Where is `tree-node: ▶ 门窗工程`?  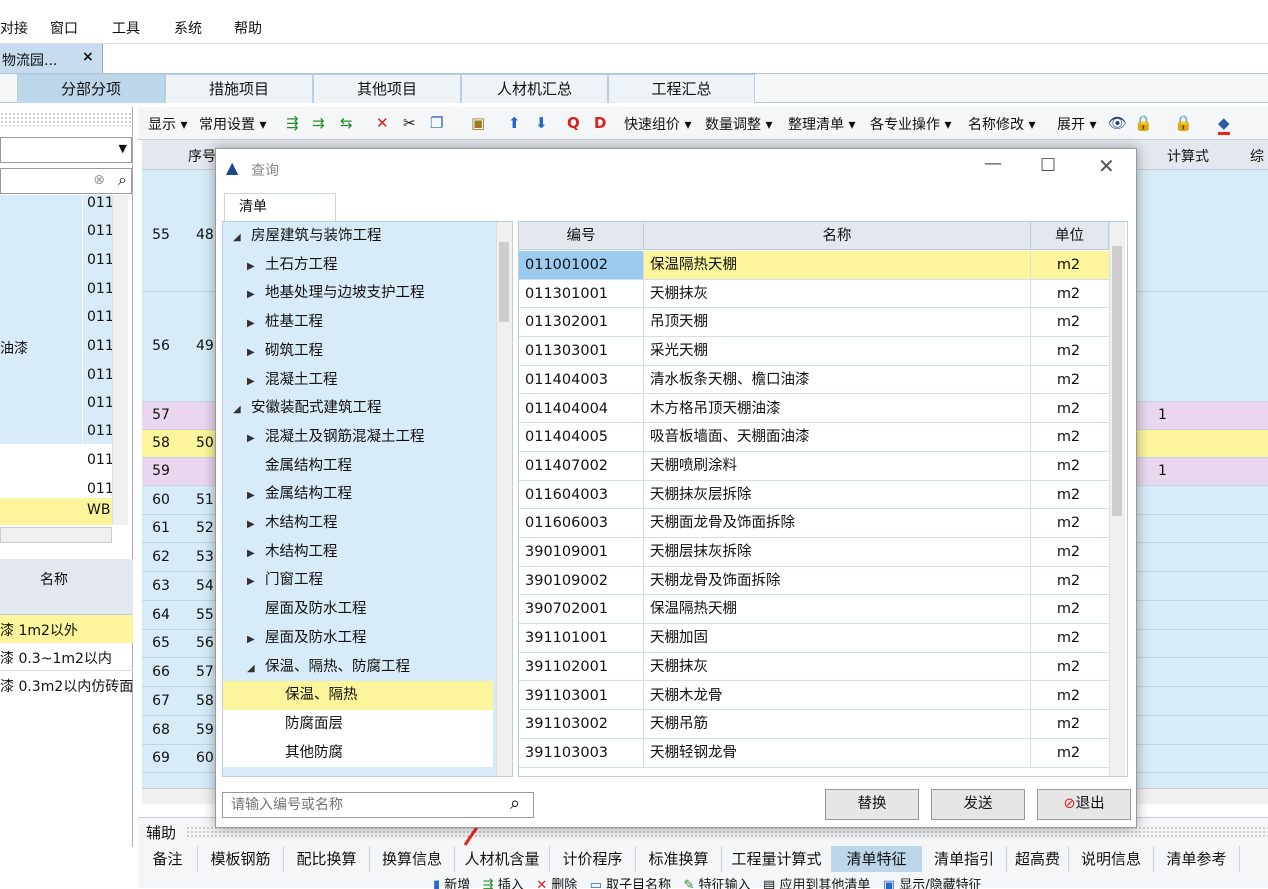 tree-node: ▶ 门窗工程 is located at coordinates (358, 580).